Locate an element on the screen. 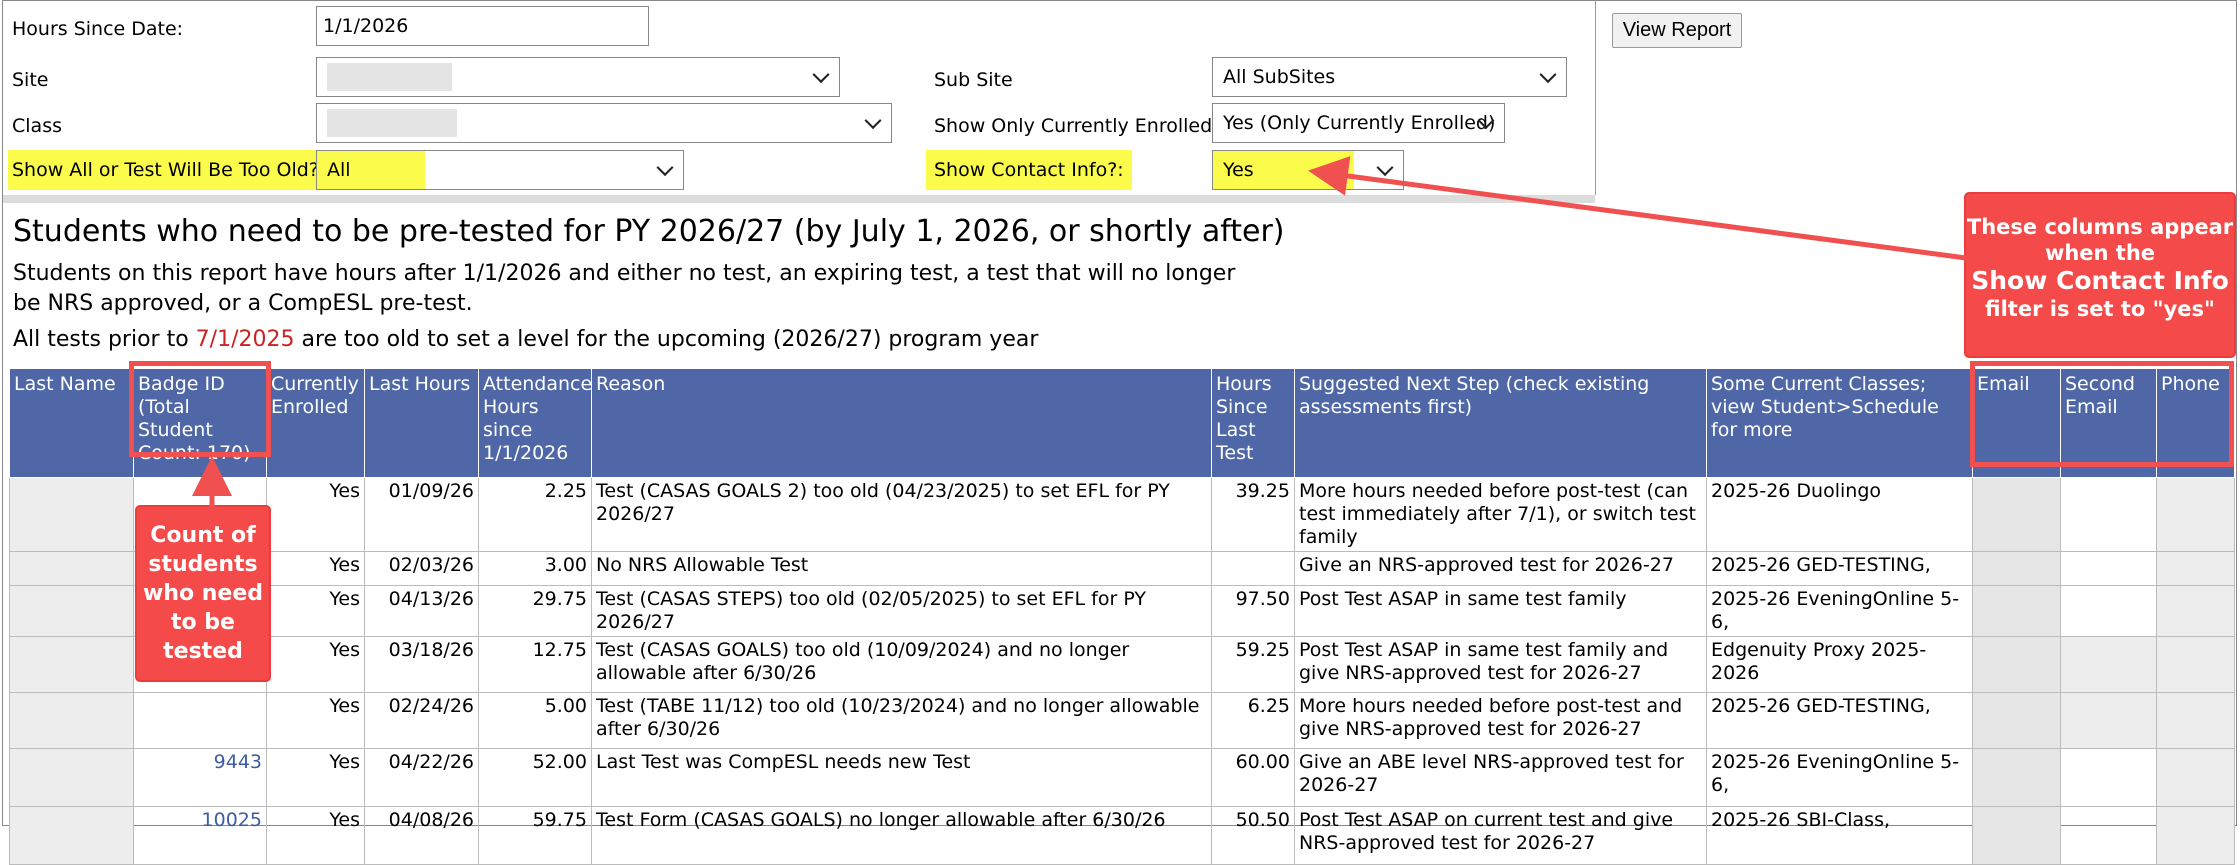  contact-arrow is located at coordinates (1637, 208).